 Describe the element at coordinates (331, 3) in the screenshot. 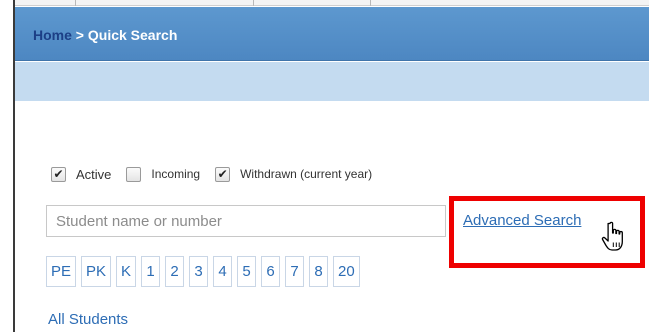

I see `window-top-edge` at that location.